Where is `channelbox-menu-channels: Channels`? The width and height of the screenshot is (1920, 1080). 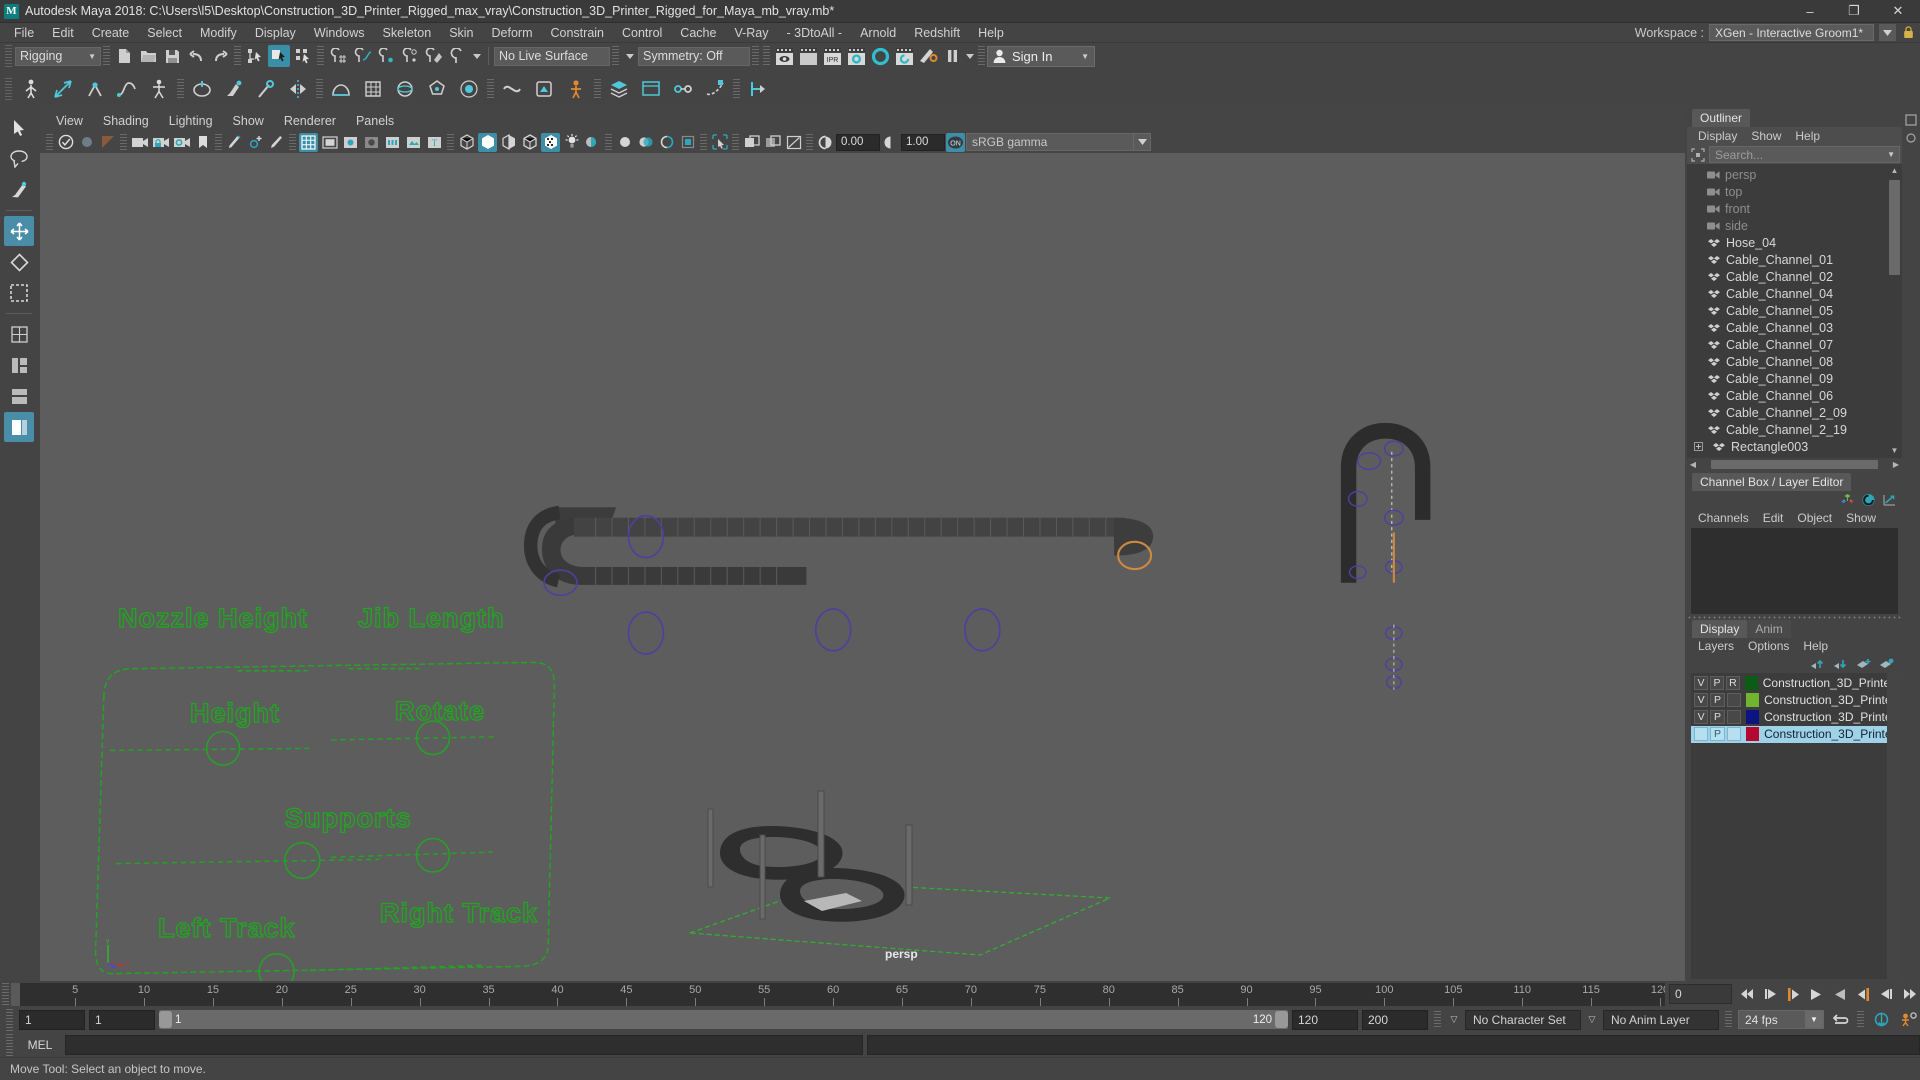
channelbox-menu-channels: Channels is located at coordinates (1723, 518).